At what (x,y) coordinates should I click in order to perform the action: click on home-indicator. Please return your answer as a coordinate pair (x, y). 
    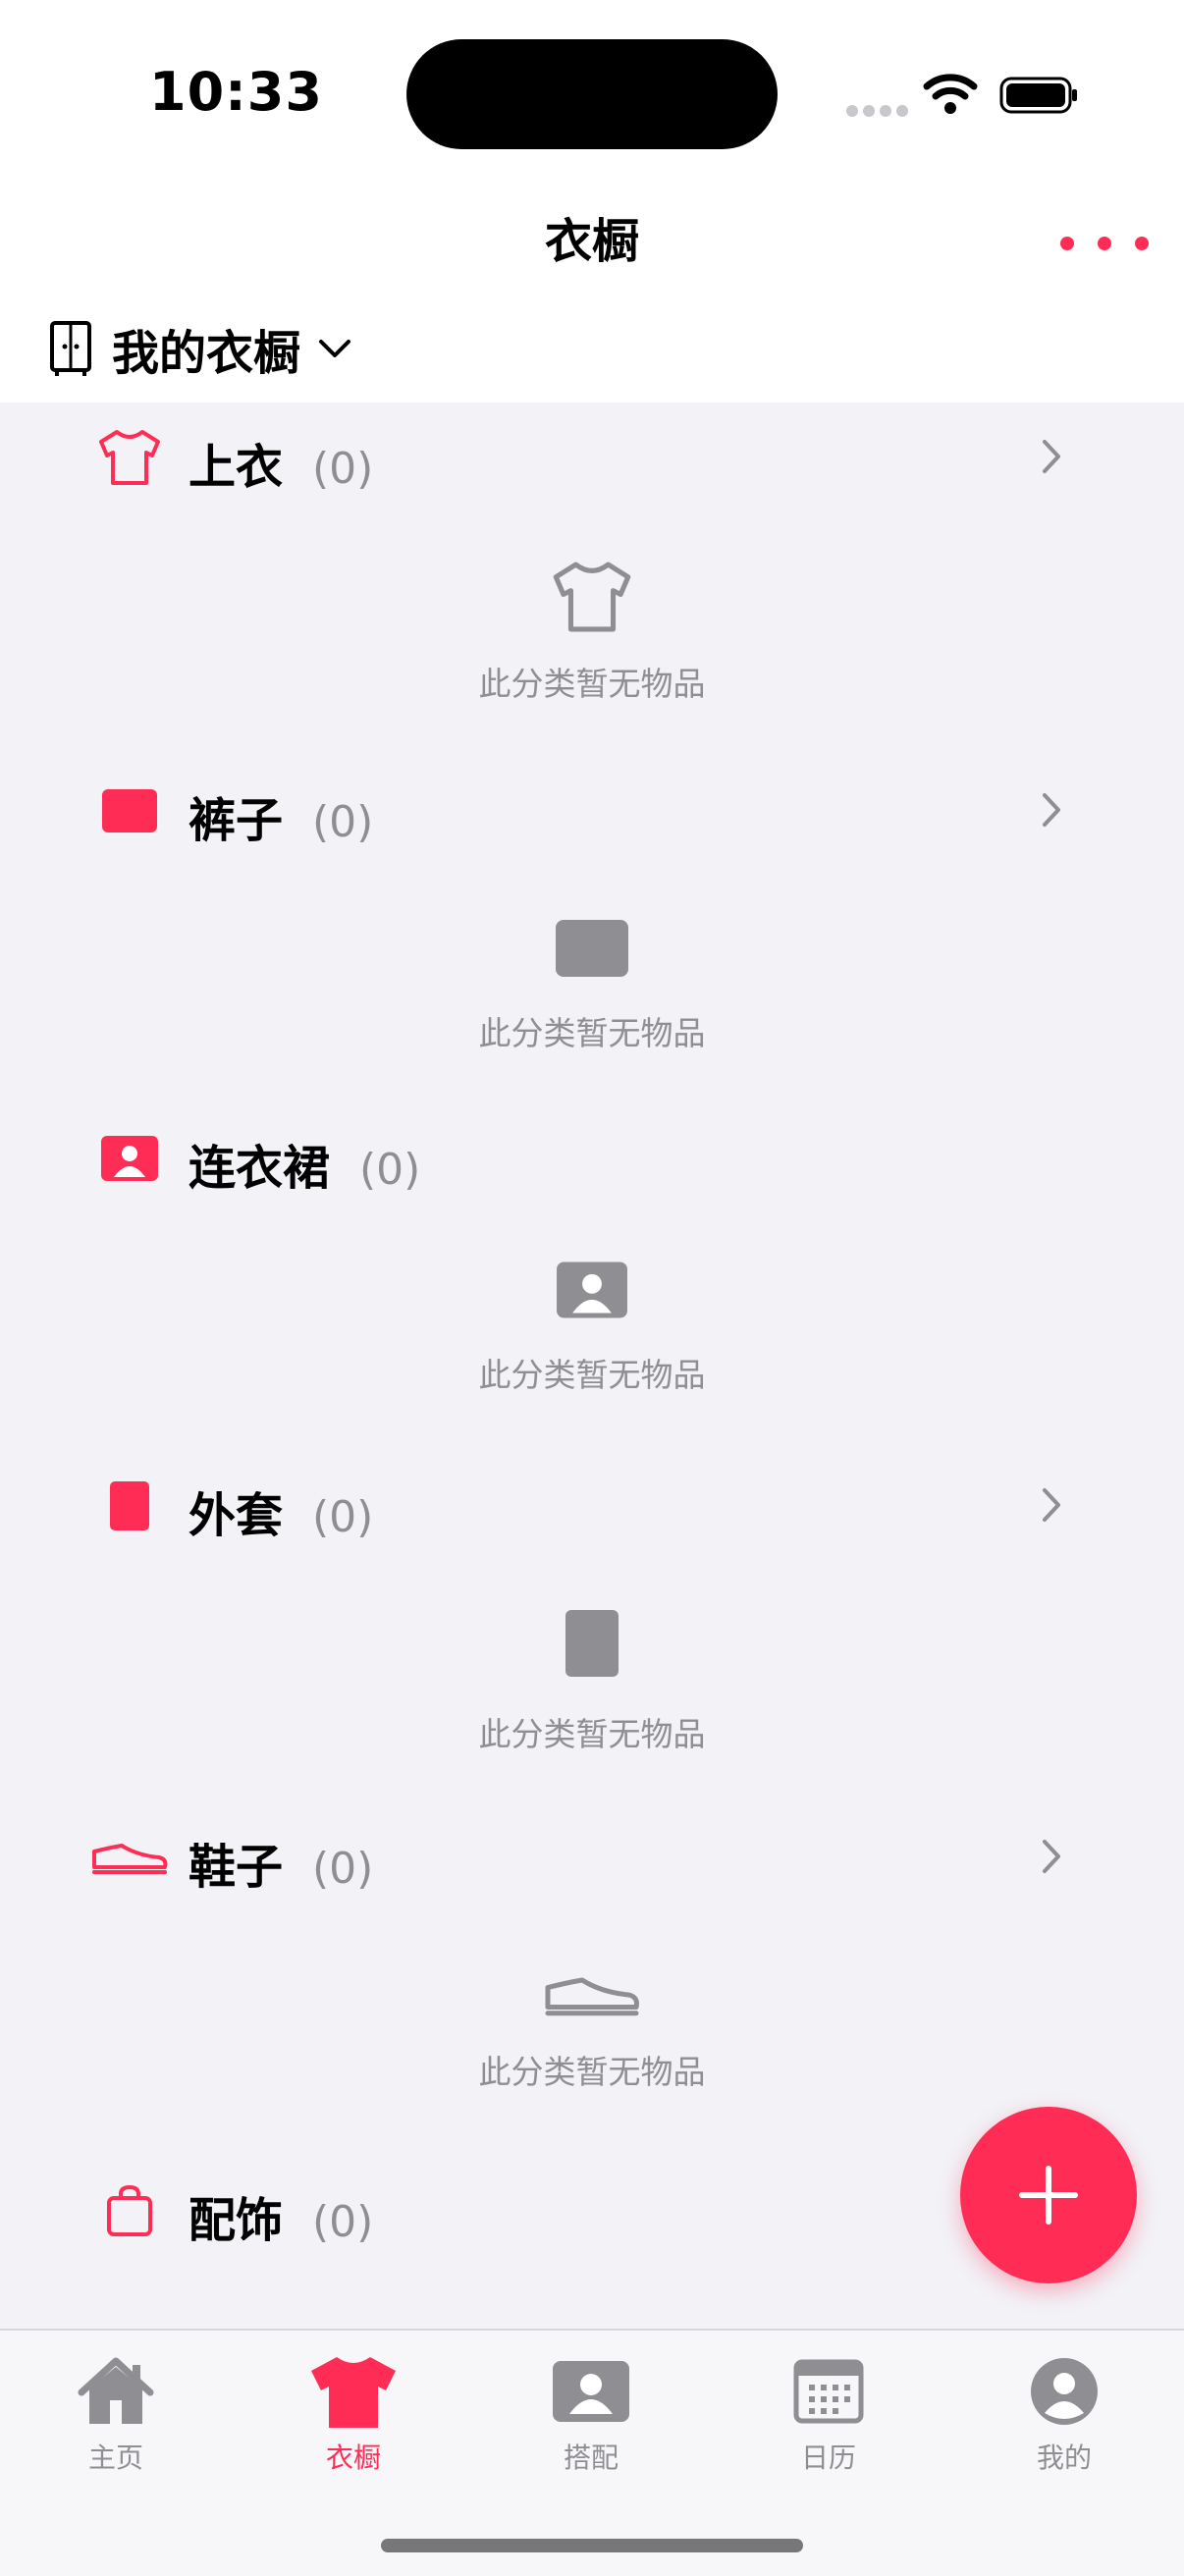
    Looking at the image, I should click on (592, 2545).